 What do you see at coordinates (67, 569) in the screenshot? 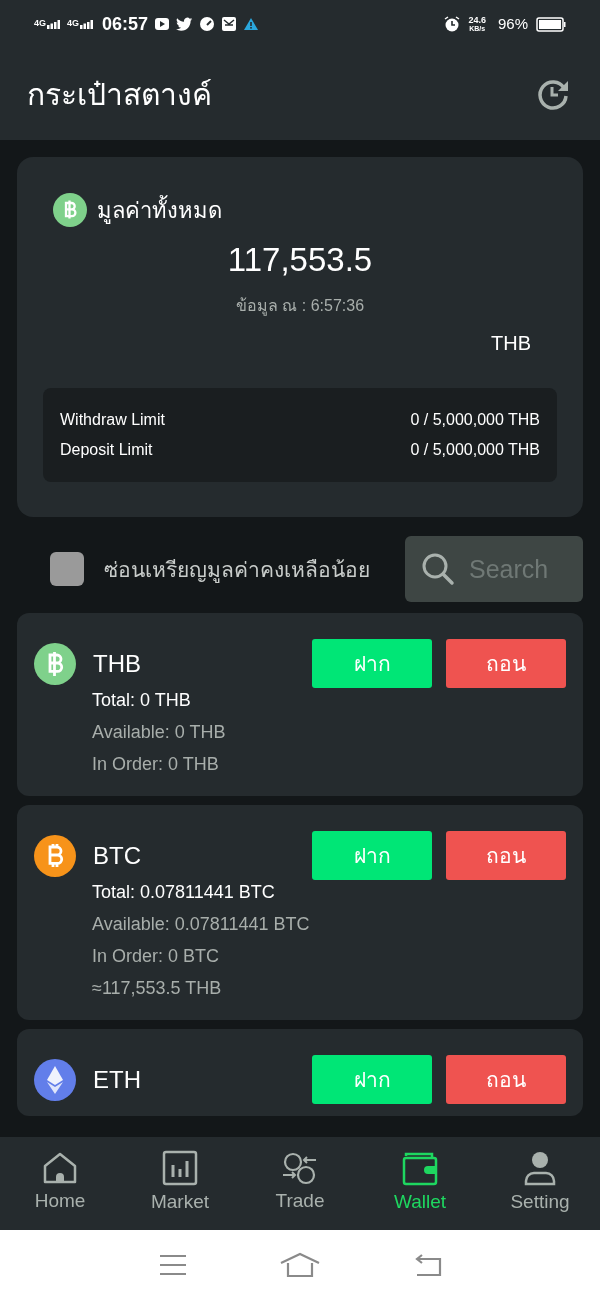
I see `checkbox` at bounding box center [67, 569].